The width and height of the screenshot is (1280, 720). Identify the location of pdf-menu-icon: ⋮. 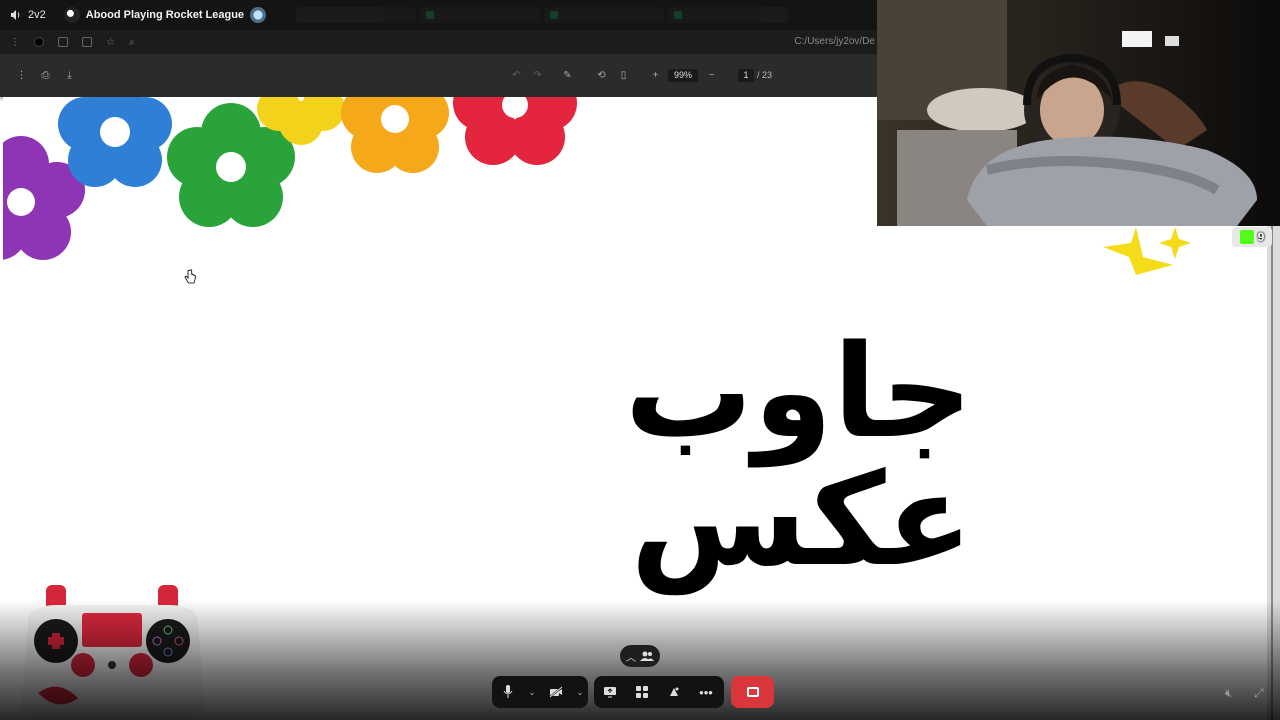
(21, 75).